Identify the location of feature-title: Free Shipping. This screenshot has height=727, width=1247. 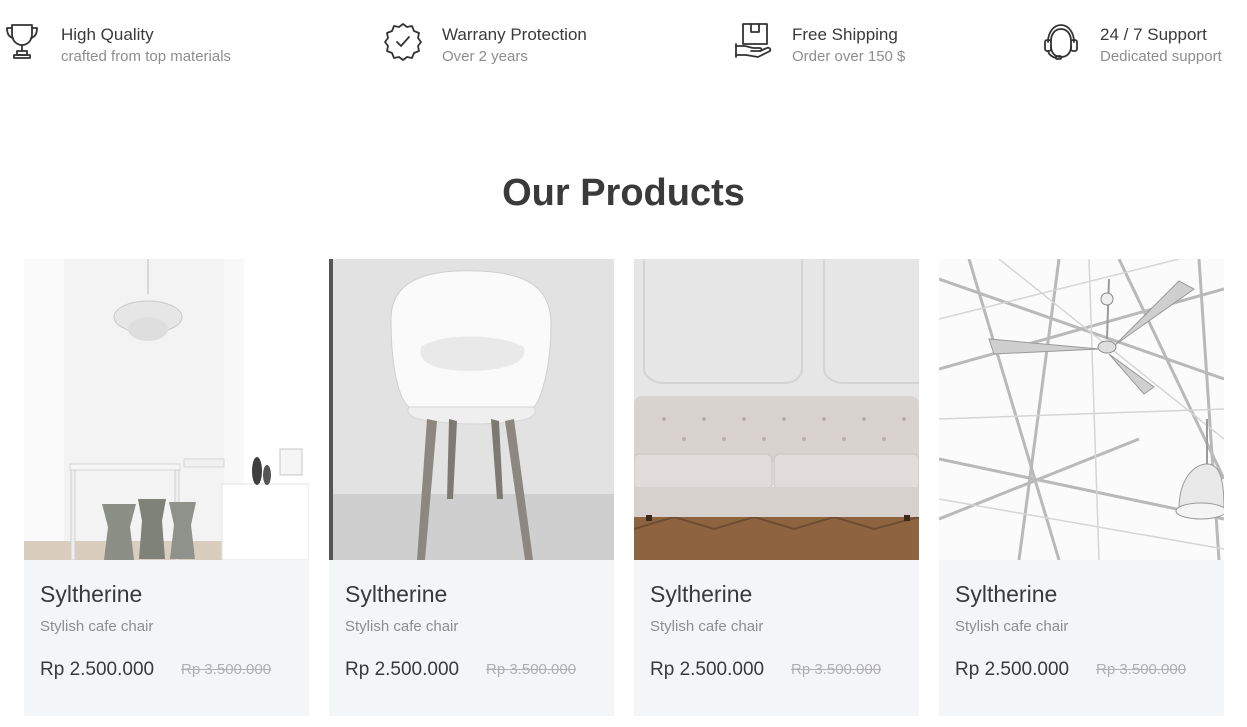
(845, 34).